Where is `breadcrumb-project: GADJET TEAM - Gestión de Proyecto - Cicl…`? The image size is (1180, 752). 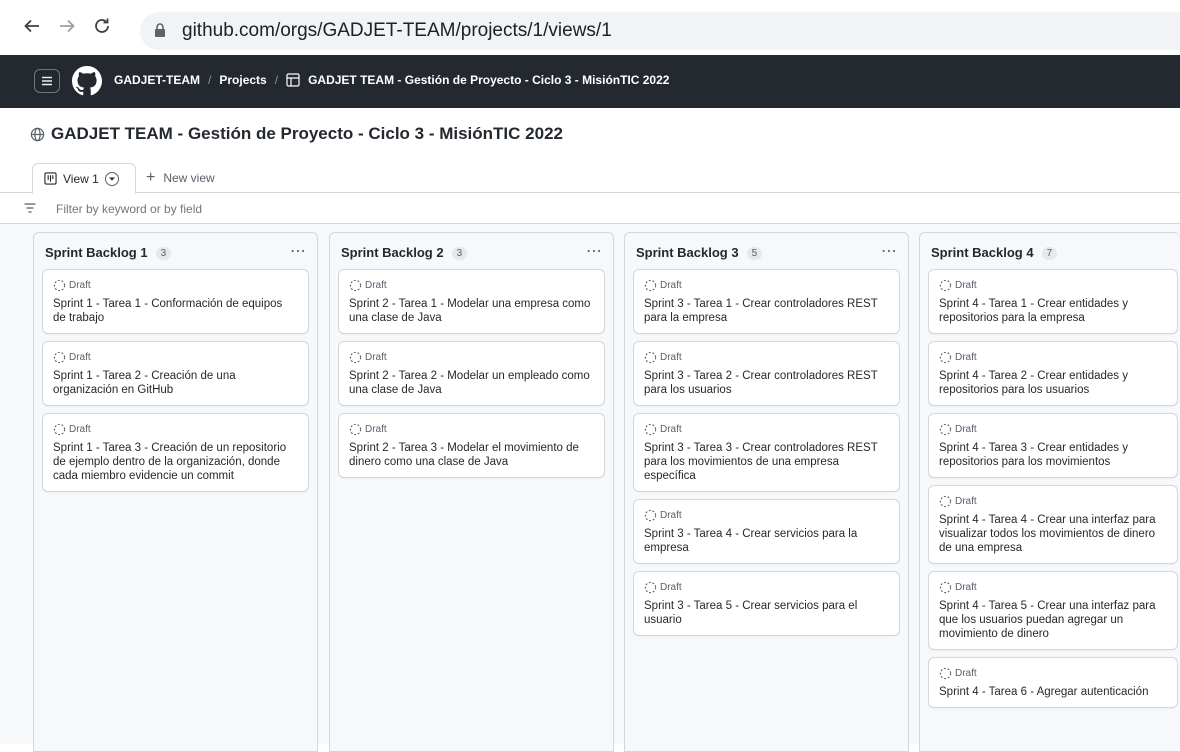
breadcrumb-project: GADJET TEAM - Gestión de Proyecto - Cicl… is located at coordinates (488, 80).